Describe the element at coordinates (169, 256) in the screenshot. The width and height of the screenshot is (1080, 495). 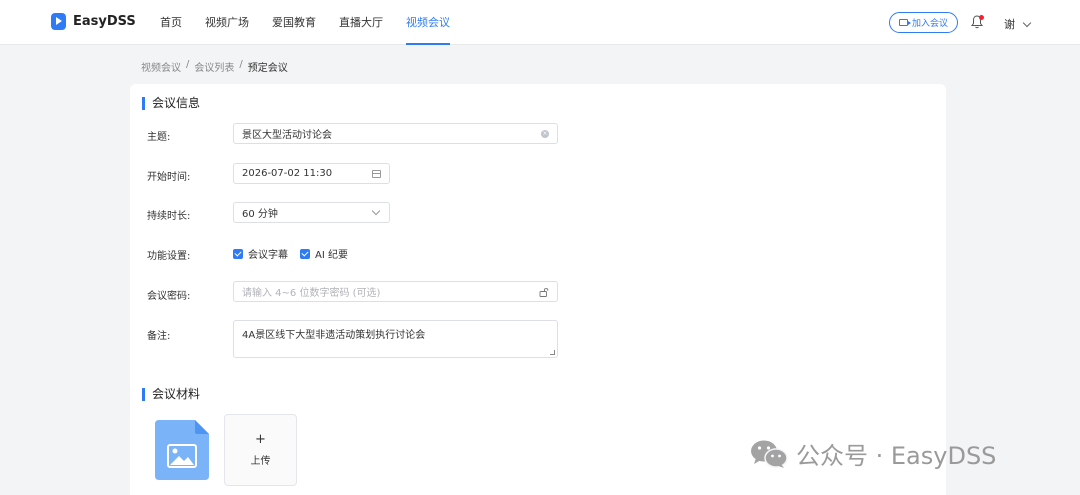
I see `features-label: 功能设置:` at that location.